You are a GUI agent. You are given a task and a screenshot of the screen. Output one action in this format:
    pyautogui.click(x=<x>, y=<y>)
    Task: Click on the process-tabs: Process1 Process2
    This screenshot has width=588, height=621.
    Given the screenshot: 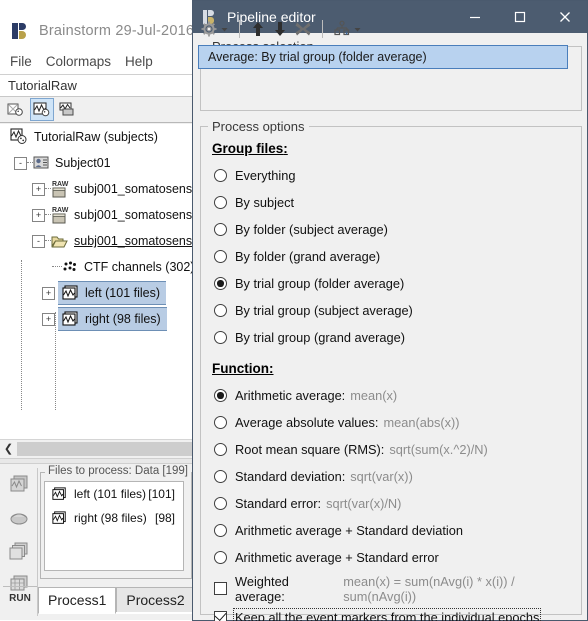 What is the action you would take?
    pyautogui.click(x=116, y=599)
    